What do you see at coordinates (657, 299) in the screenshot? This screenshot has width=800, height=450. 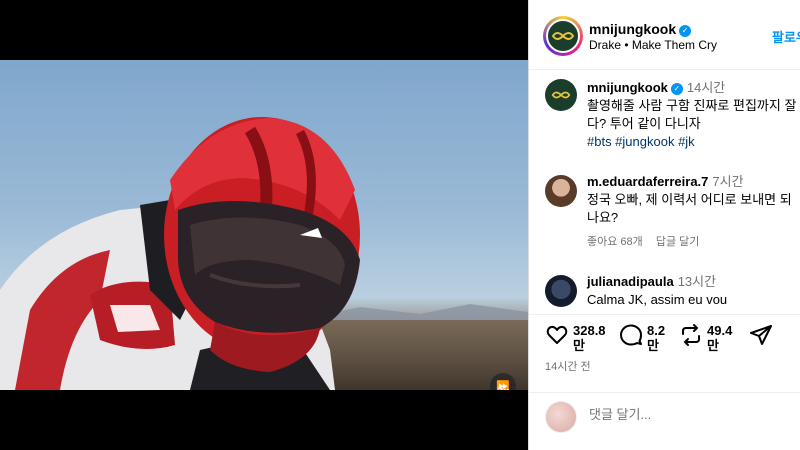 I see `comment-text: Calma JK, assim eu vou` at bounding box center [657, 299].